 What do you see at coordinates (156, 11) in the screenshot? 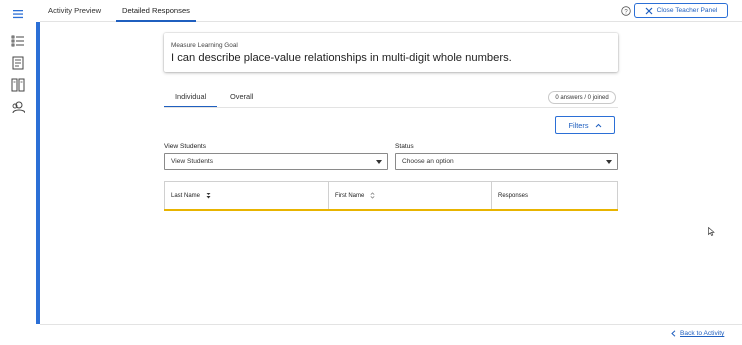
I see `tab-detailed-responses: Detailed Responses` at bounding box center [156, 11].